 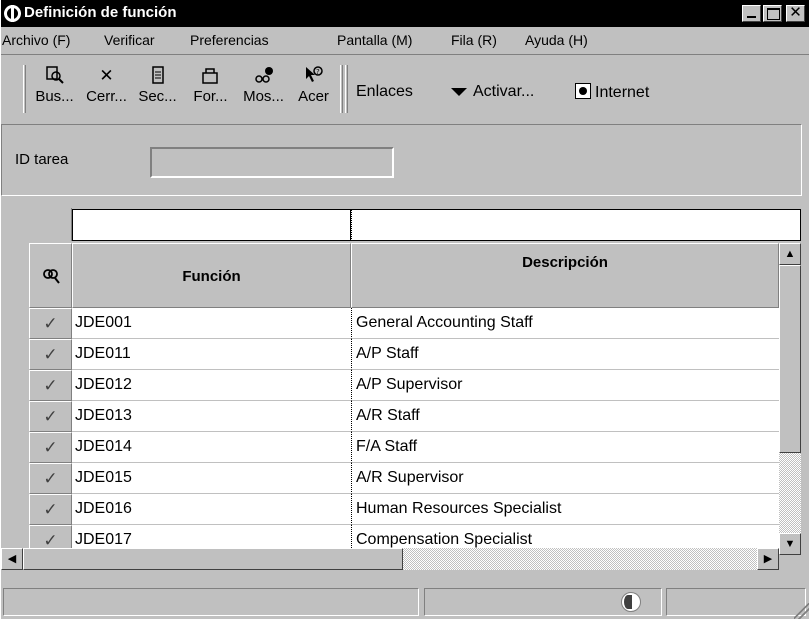 What do you see at coordinates (736, 602) in the screenshot?
I see `status-pane-right` at bounding box center [736, 602].